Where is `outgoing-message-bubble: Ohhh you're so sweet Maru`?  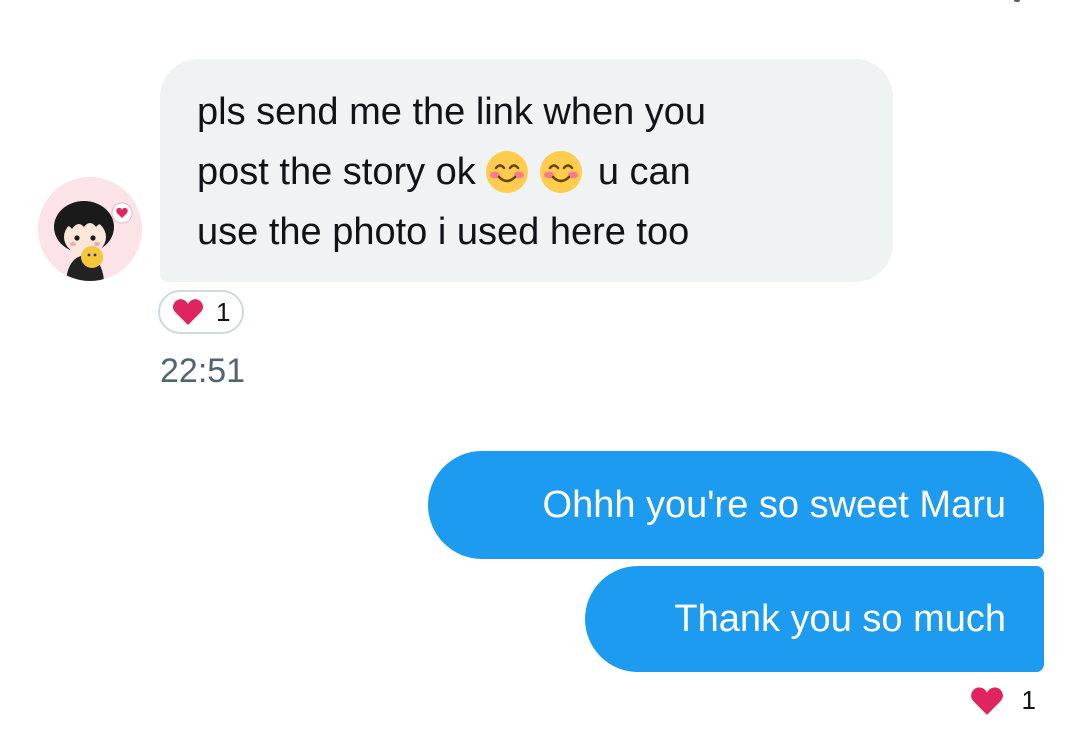
outgoing-message-bubble: Ohhh you're so sweet Maru is located at coordinates (736, 505).